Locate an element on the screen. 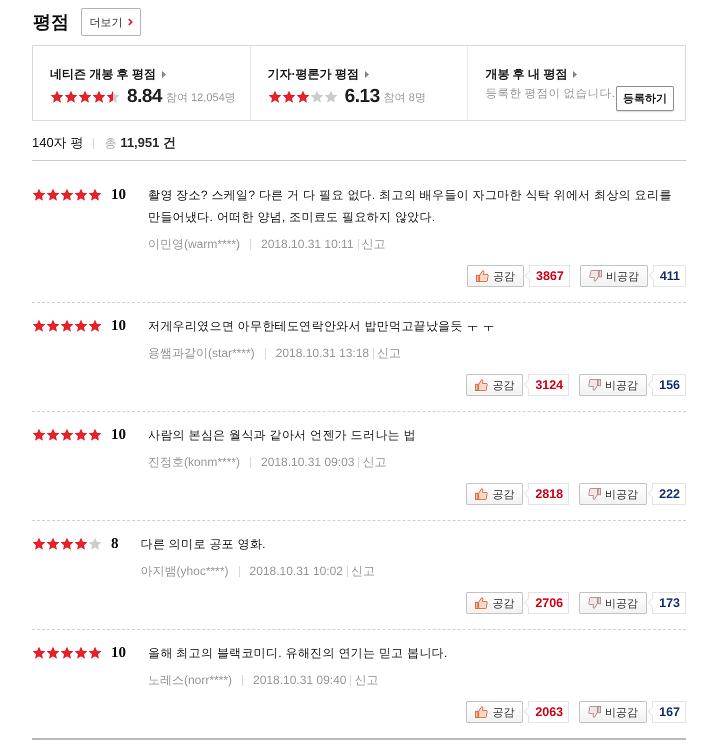  review-text: 촬영 장소? 스케일? 다른 거 다 필요 없다. 최고의 배우들이 자그마한 식탁 위에서 최상의 요리를 만들어냈다. 어떠한 양념, 조미료도 필요하지 않았다. is located at coordinates (410, 206).